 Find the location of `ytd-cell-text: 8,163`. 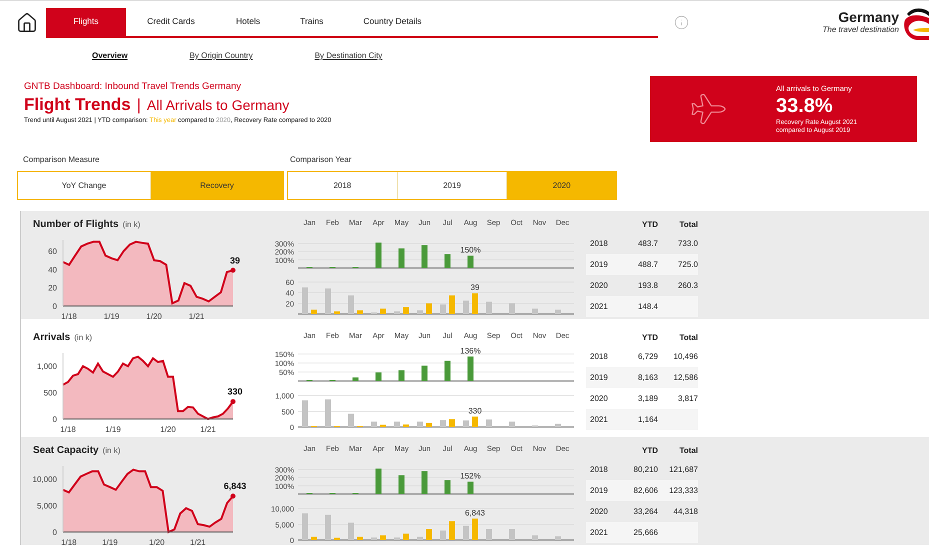

ytd-cell-text: 8,163 is located at coordinates (647, 378).